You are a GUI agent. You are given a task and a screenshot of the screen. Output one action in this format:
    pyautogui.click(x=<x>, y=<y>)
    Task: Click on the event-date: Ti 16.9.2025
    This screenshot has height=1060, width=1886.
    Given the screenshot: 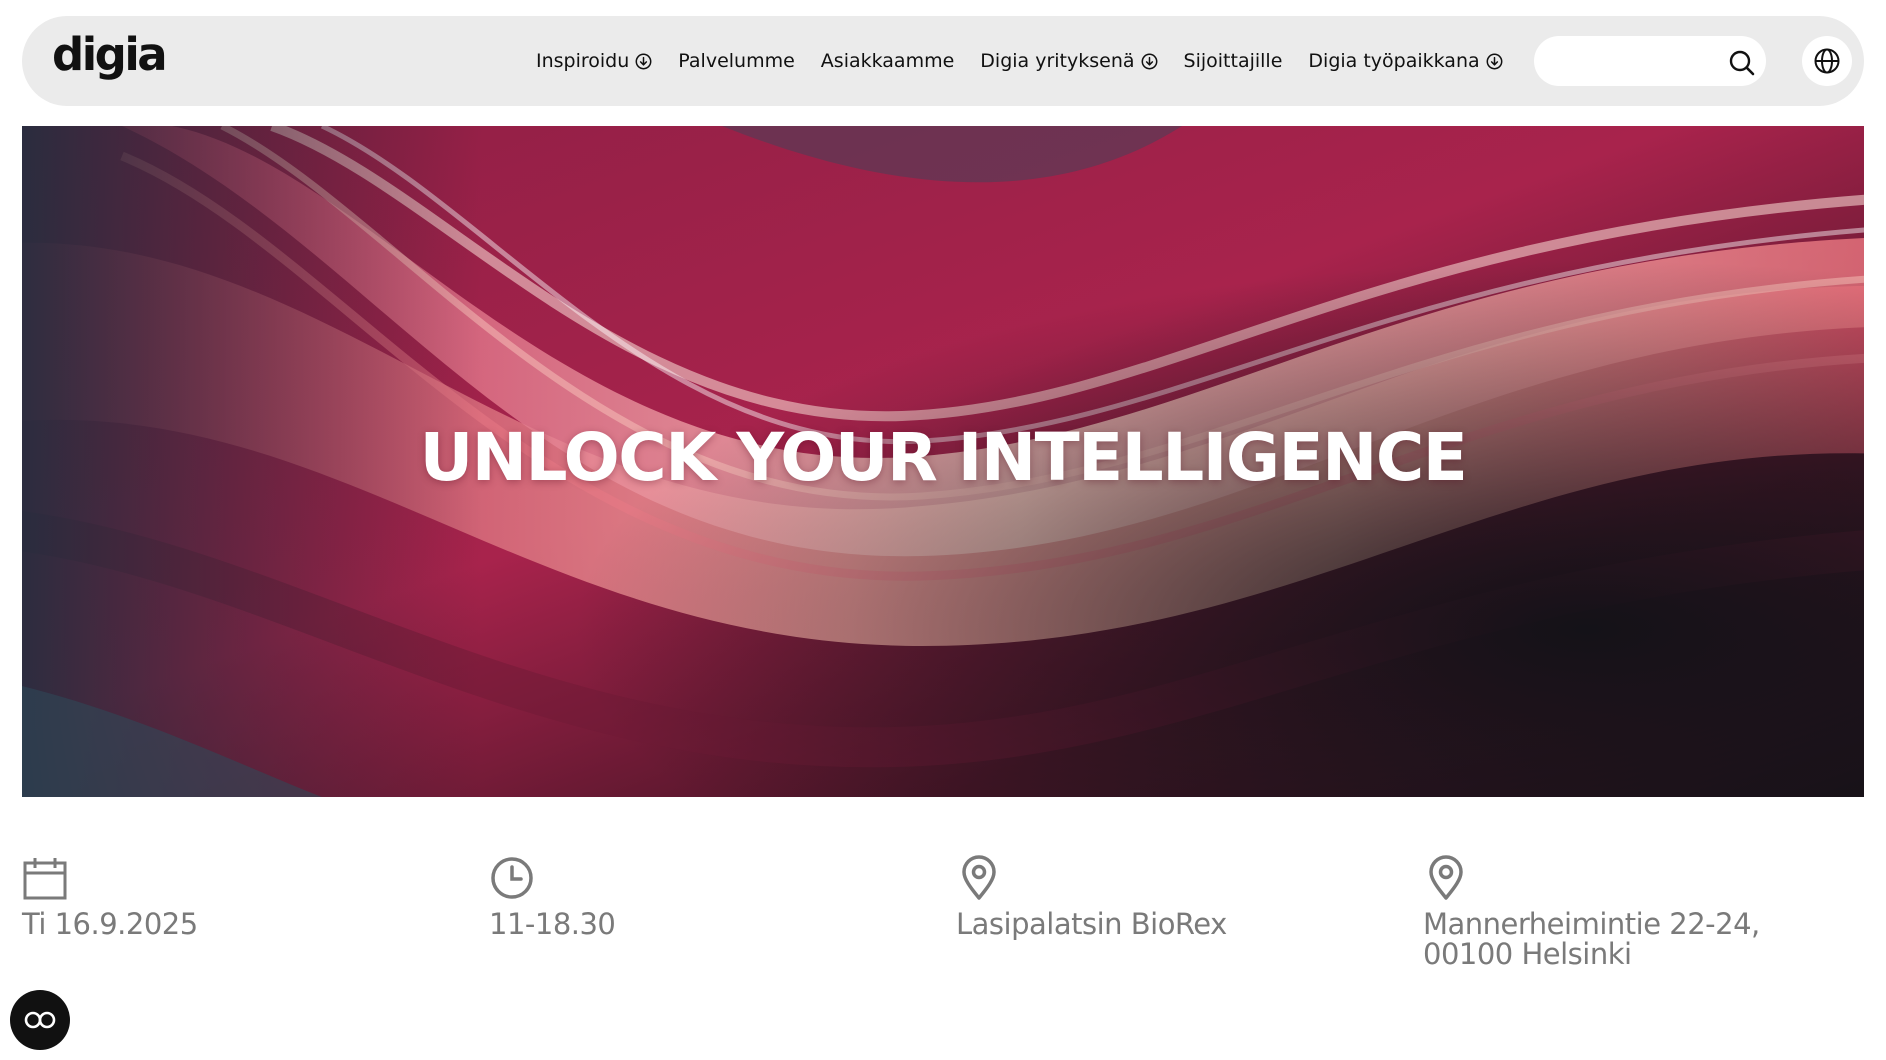 What is the action you would take?
    pyautogui.click(x=110, y=897)
    